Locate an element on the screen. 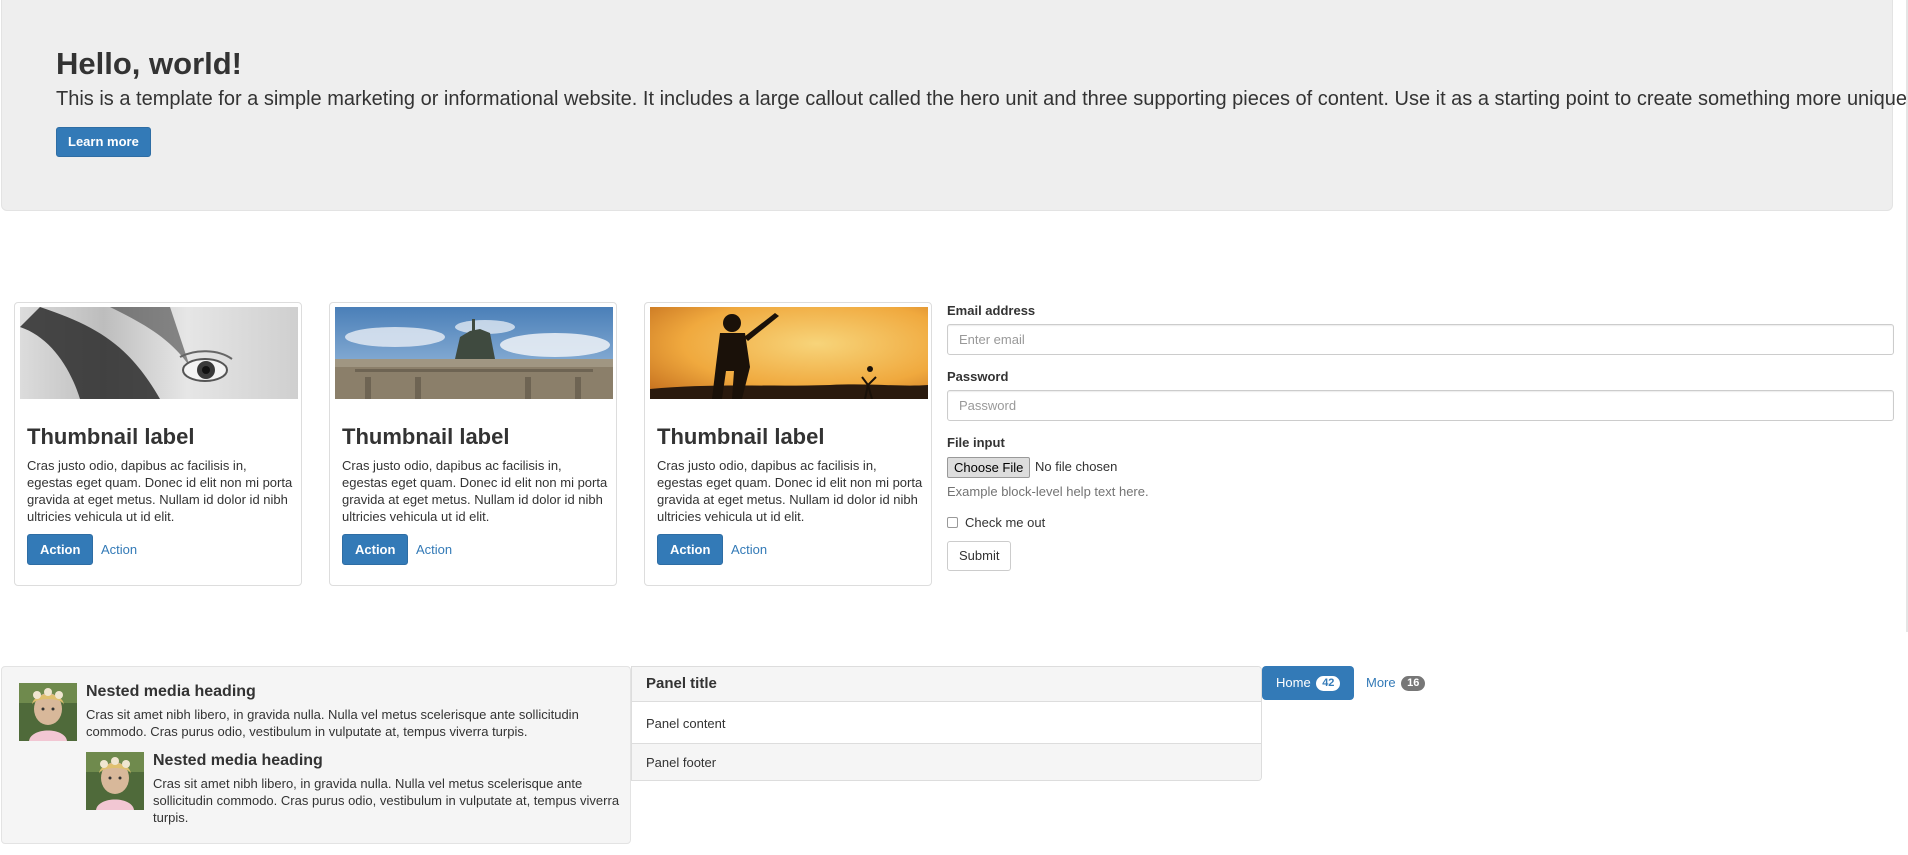  pill-home: Home 42 is located at coordinates (1308, 683).